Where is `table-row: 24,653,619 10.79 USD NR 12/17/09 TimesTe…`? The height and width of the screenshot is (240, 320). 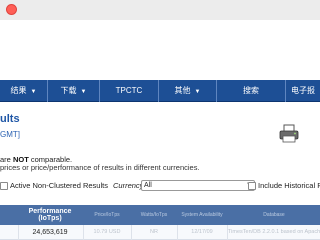
table-row: 24,653,619 10.79 USD NR 12/17/09 TimesTe… is located at coordinates (160, 232).